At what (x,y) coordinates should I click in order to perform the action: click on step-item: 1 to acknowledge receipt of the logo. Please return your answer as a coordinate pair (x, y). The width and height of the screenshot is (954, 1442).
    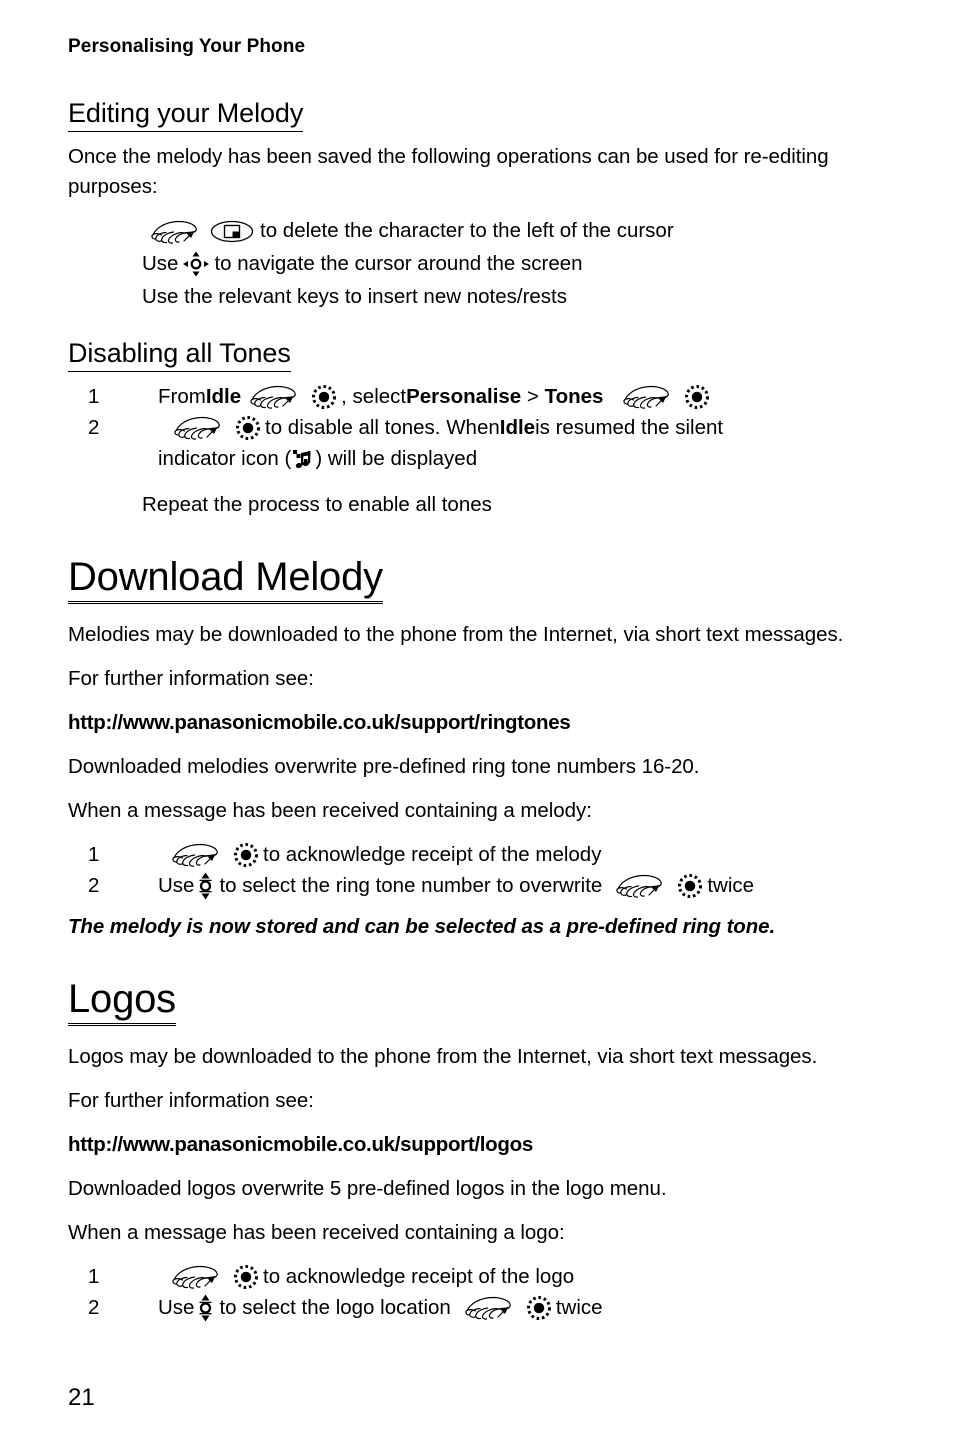
    Looking at the image, I should click on (468, 1277).